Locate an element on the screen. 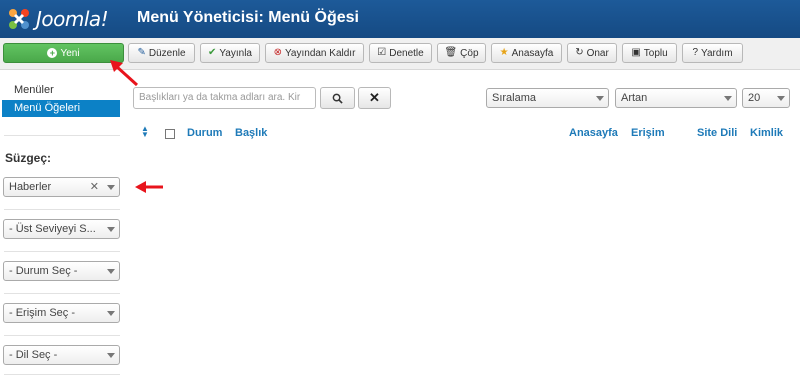 This screenshot has width=800, height=377. batch-icon: ▣ is located at coordinates (636, 52).